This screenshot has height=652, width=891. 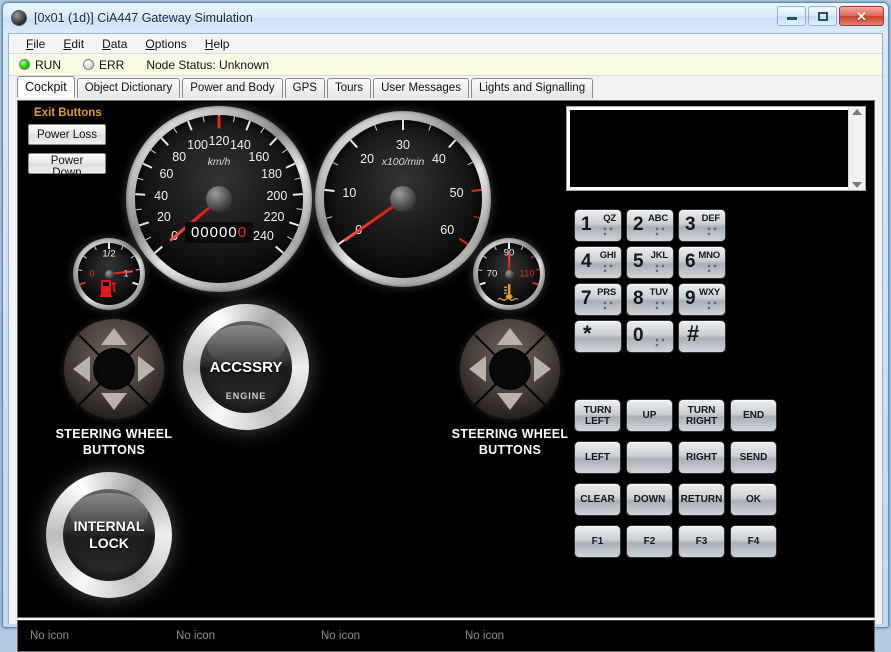 What do you see at coordinates (857, 185) in the screenshot?
I see `scroll-down-icon` at bounding box center [857, 185].